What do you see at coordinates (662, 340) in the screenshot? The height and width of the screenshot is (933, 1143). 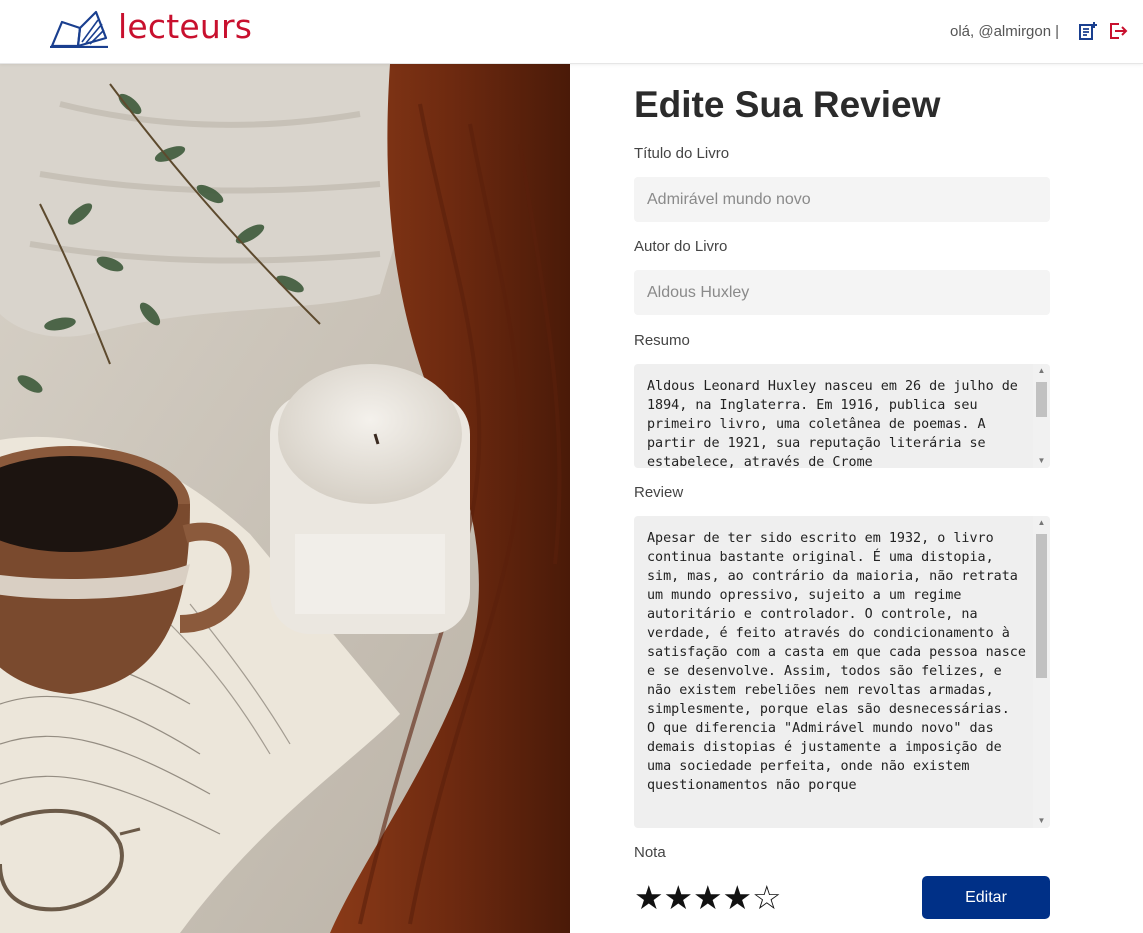 I see `summary-label: Resumo` at bounding box center [662, 340].